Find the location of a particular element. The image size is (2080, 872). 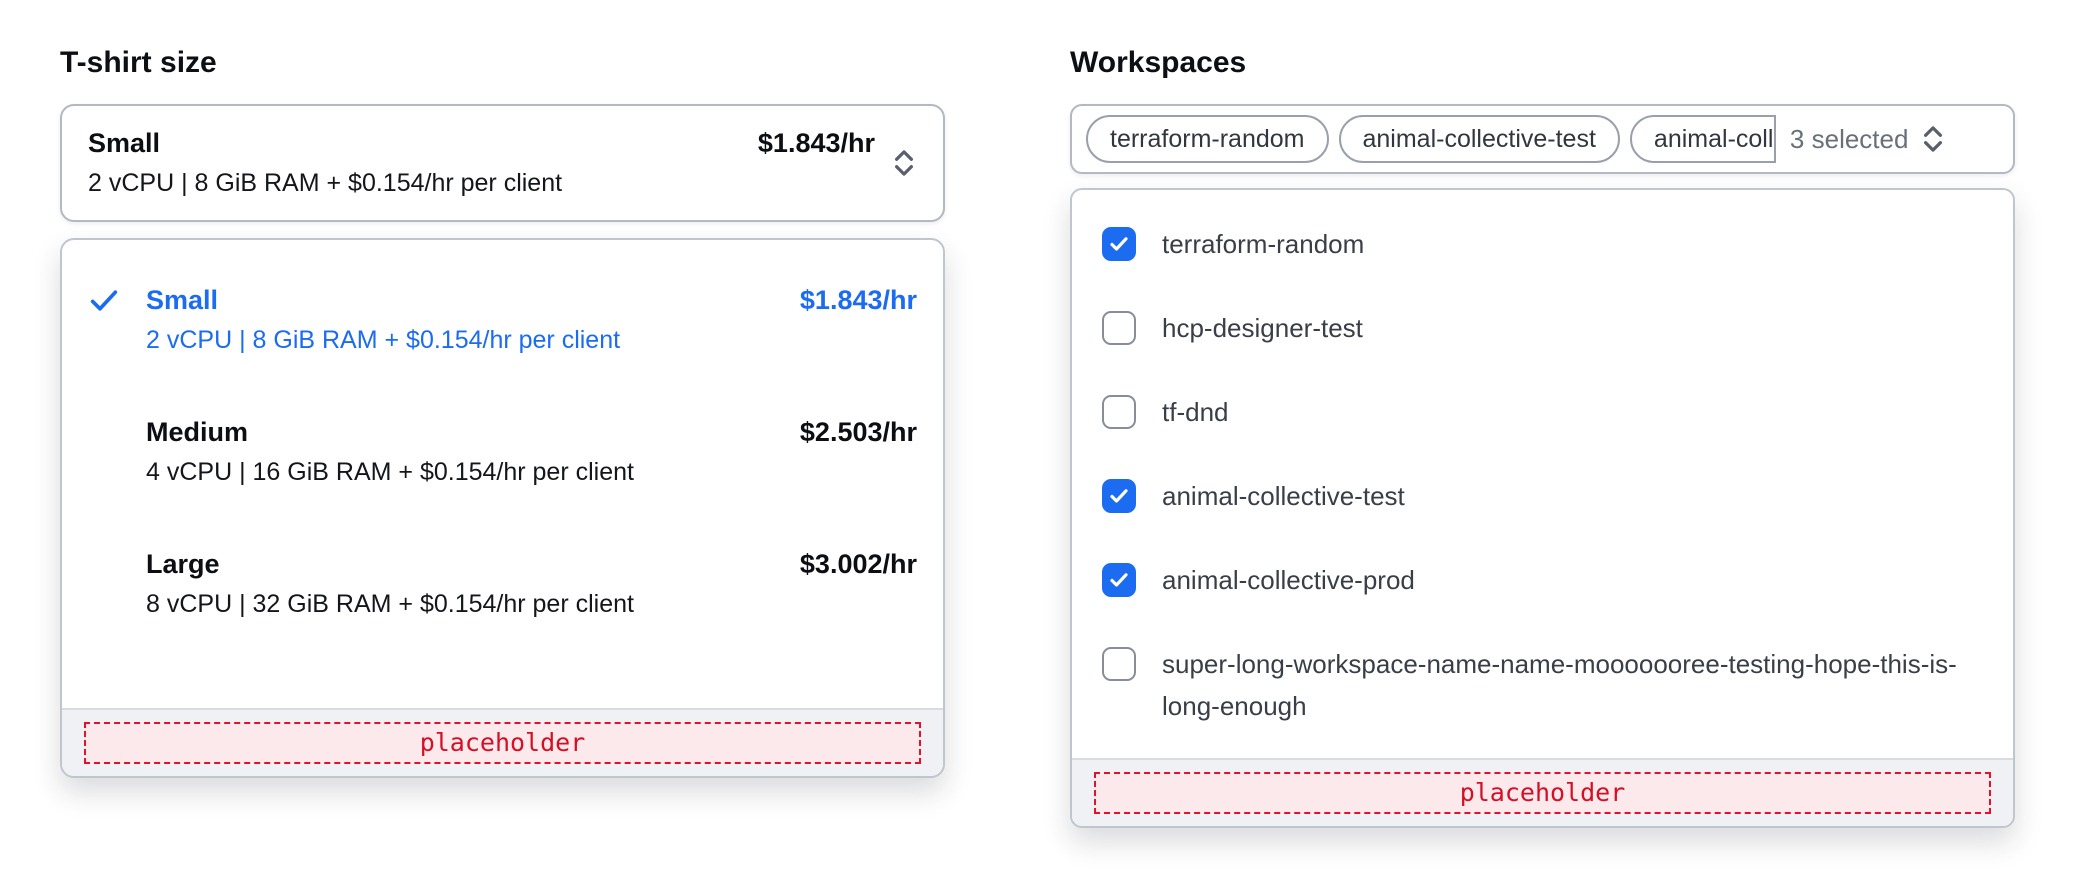

workspaces-label: Workspaces is located at coordinates (1158, 62).